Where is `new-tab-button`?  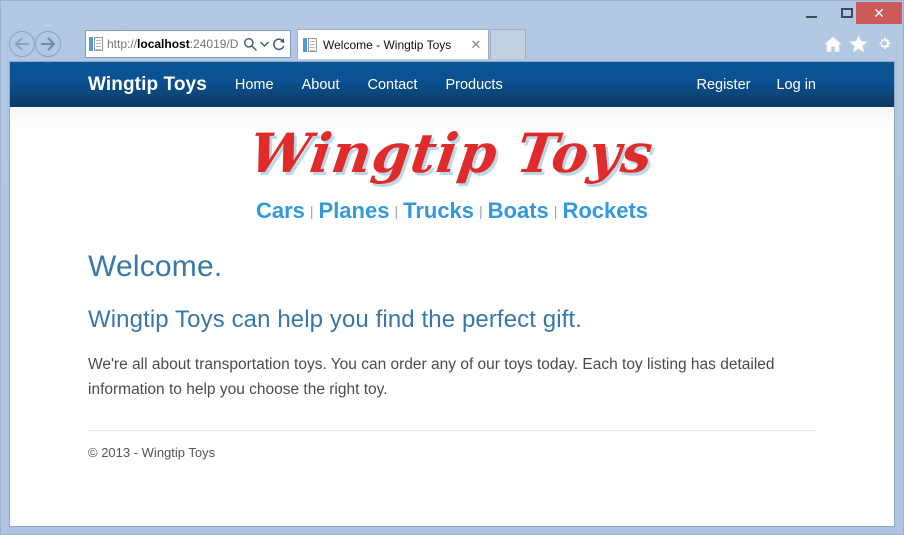 new-tab-button is located at coordinates (508, 44).